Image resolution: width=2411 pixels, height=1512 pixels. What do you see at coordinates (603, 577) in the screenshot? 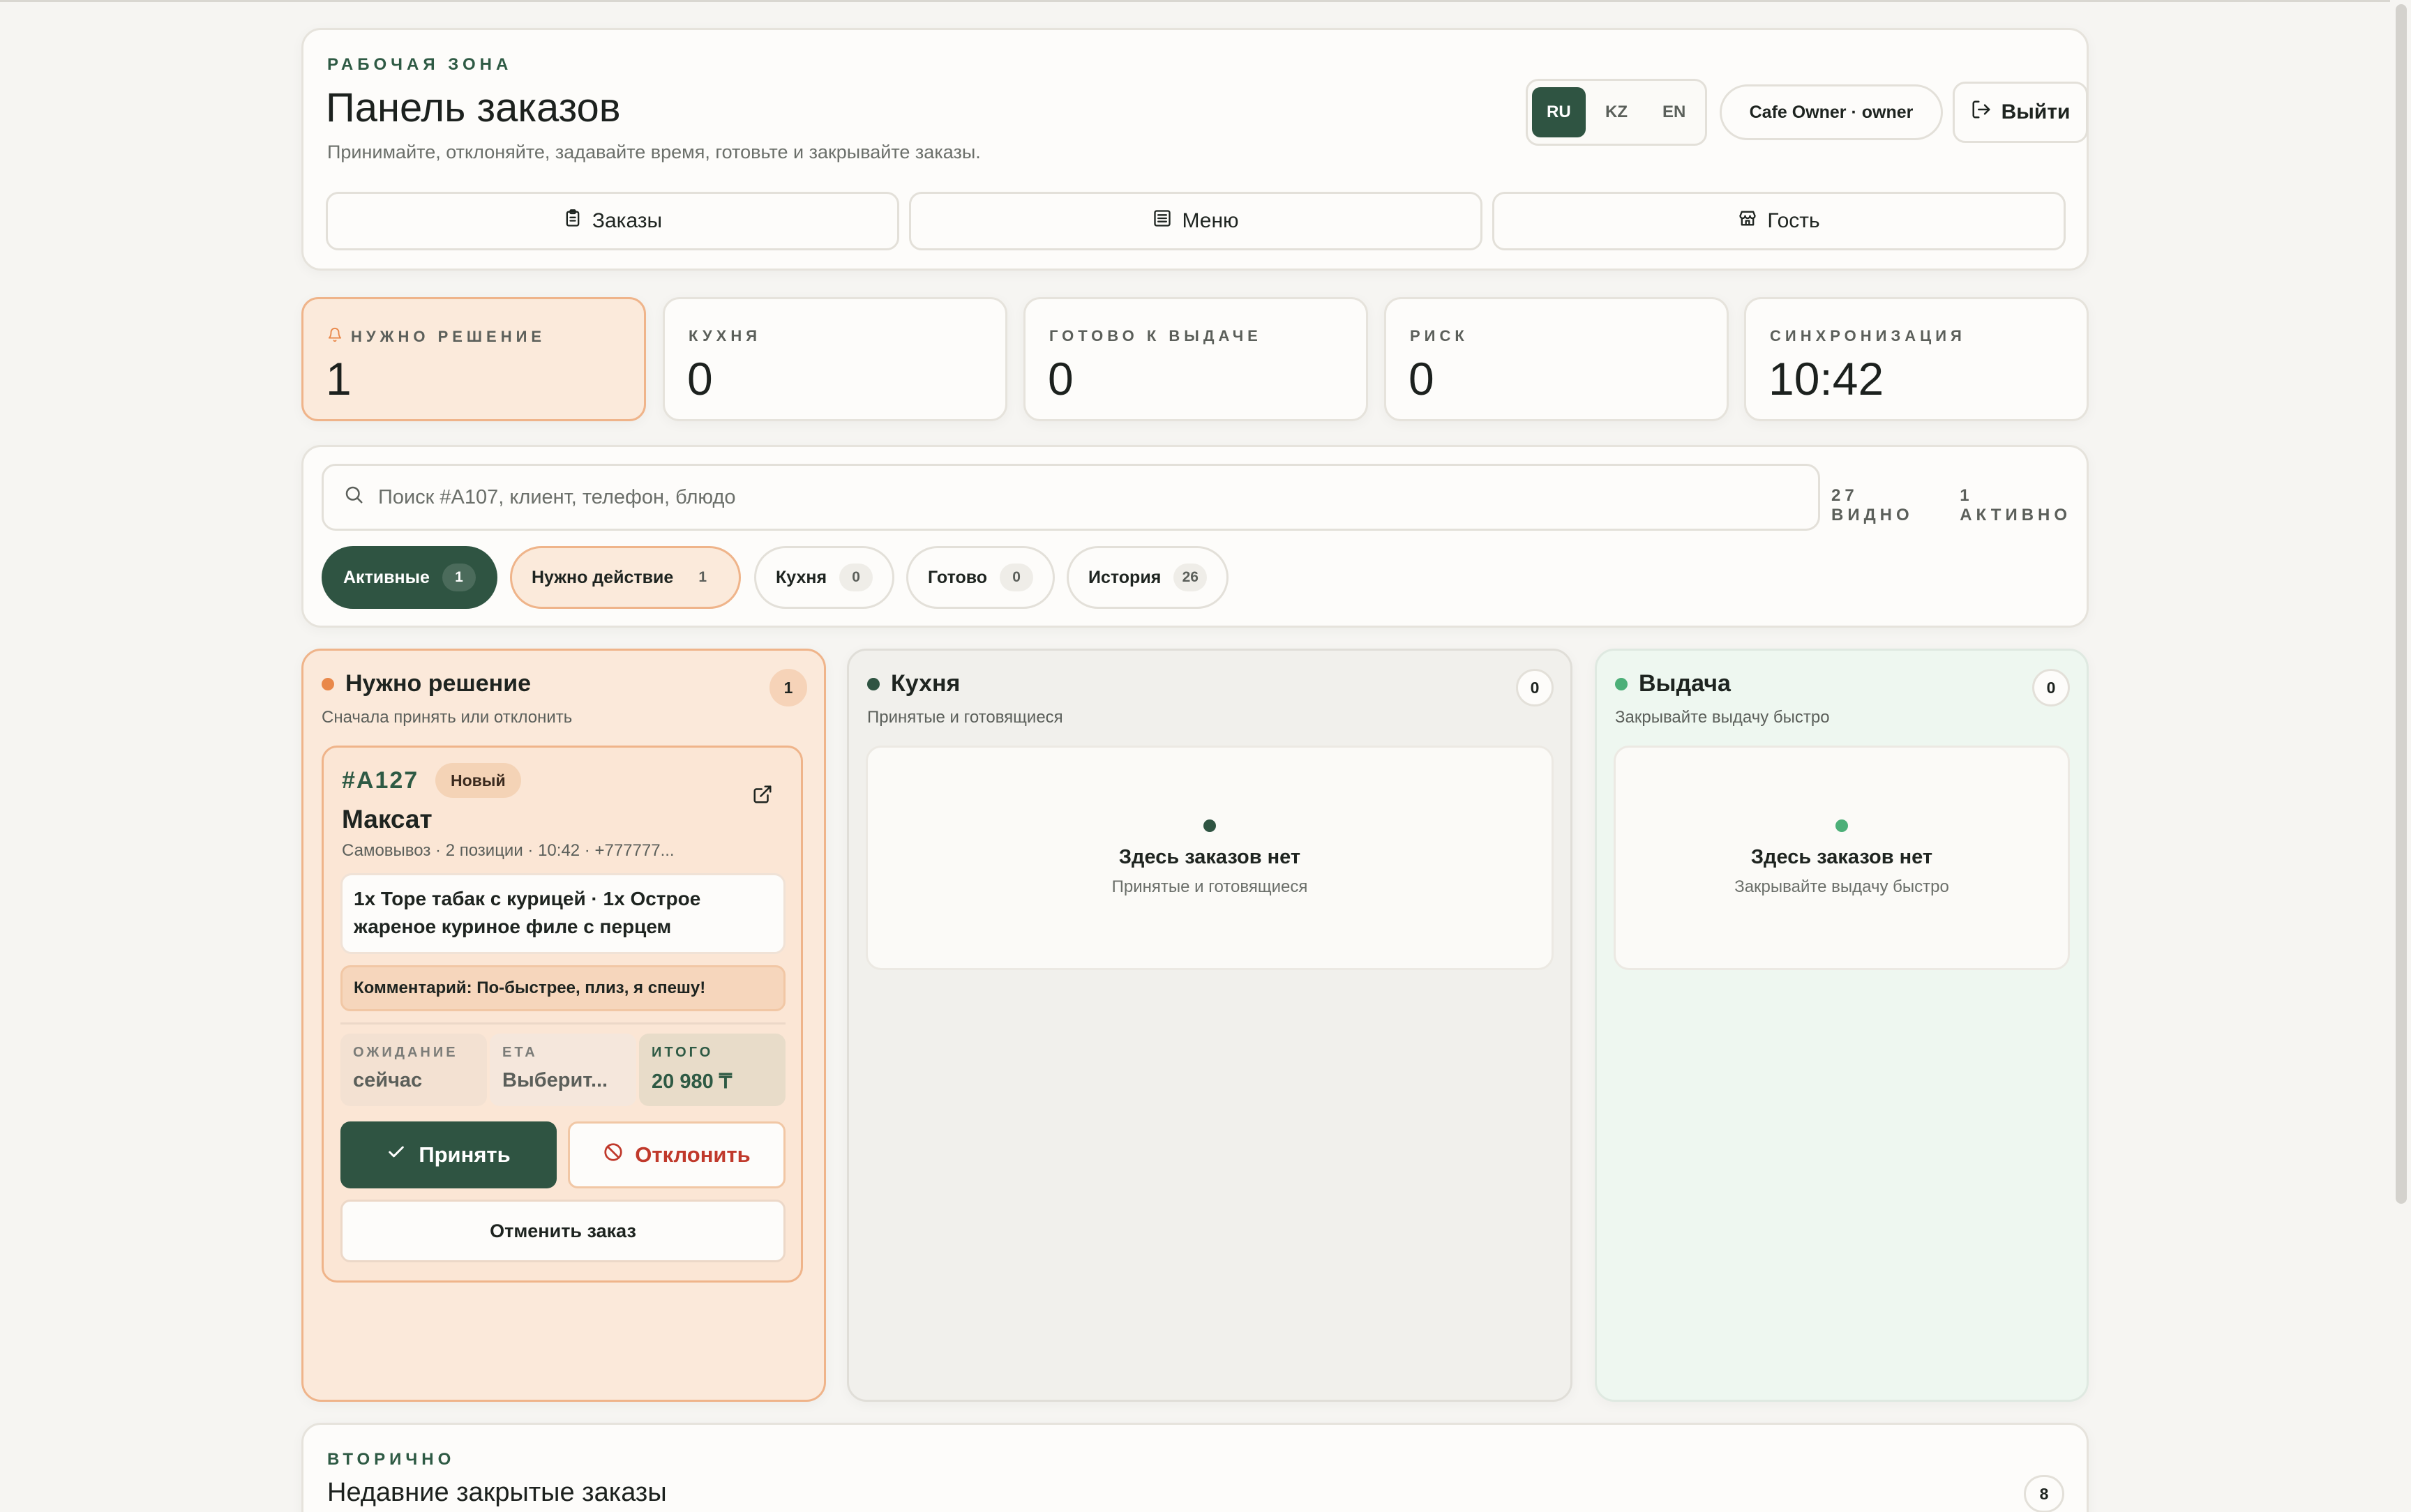
I see `chip-label: Нужно действие` at bounding box center [603, 577].